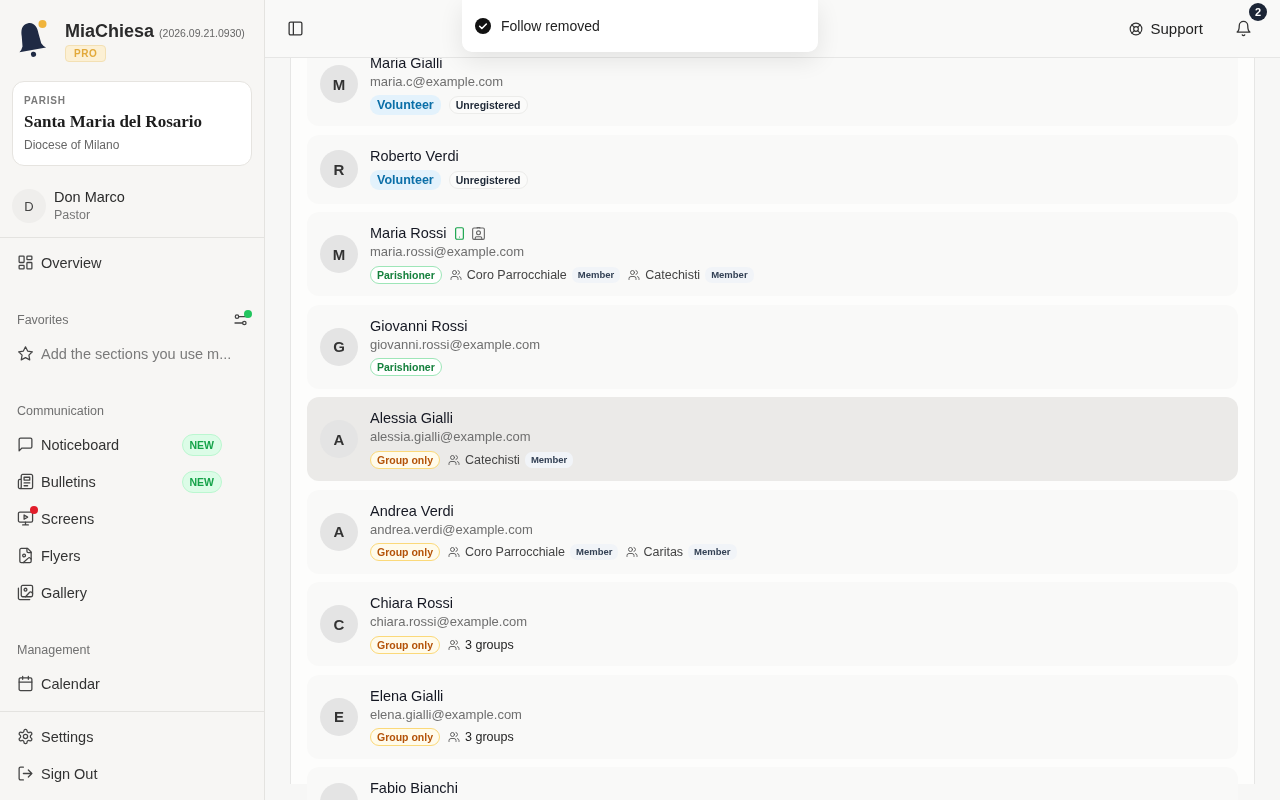  Describe the element at coordinates (446, 714) in the screenshot. I see `person-email: elena.gialli@example.com` at that location.